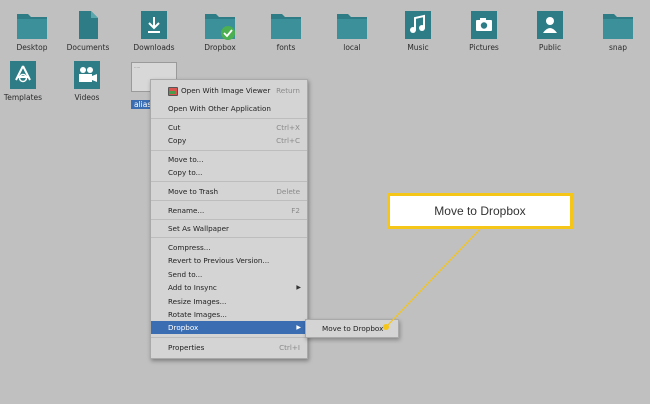 The height and width of the screenshot is (404, 650). I want to click on annotation-callout: Move to Dropbox, so click(480, 211).